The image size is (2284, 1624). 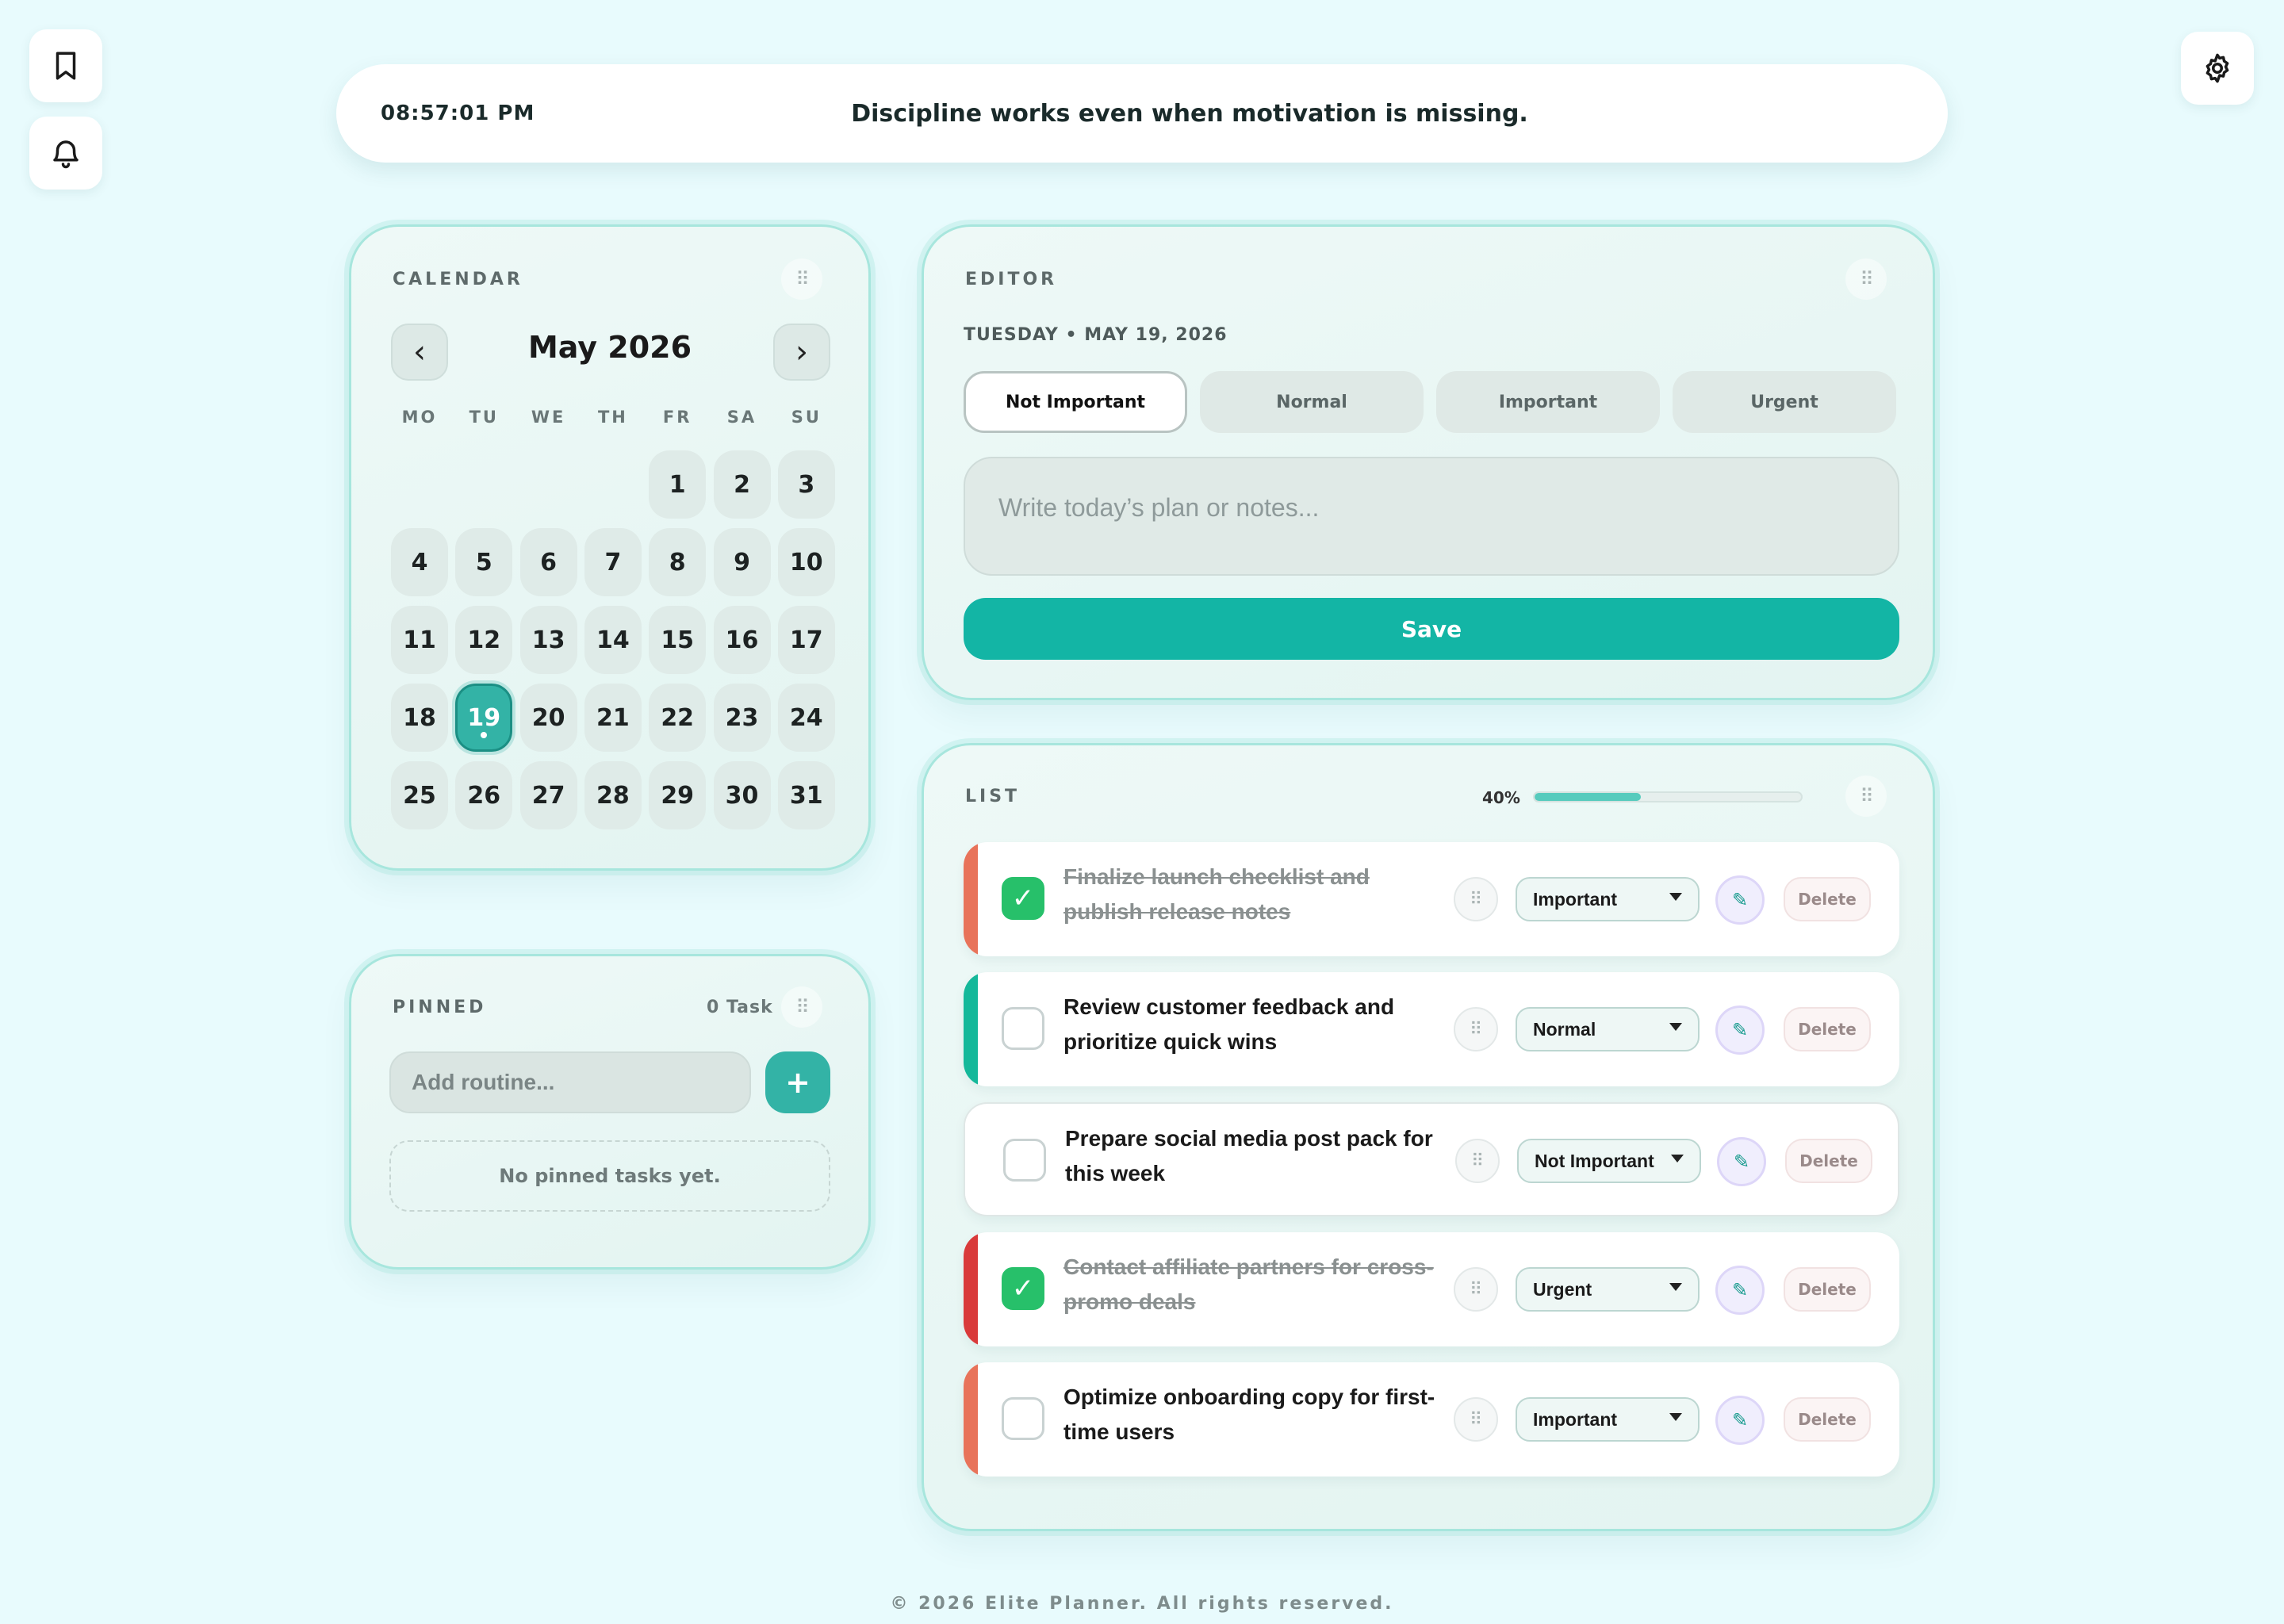 I want to click on calendar-day: 2, so click(x=742, y=484).